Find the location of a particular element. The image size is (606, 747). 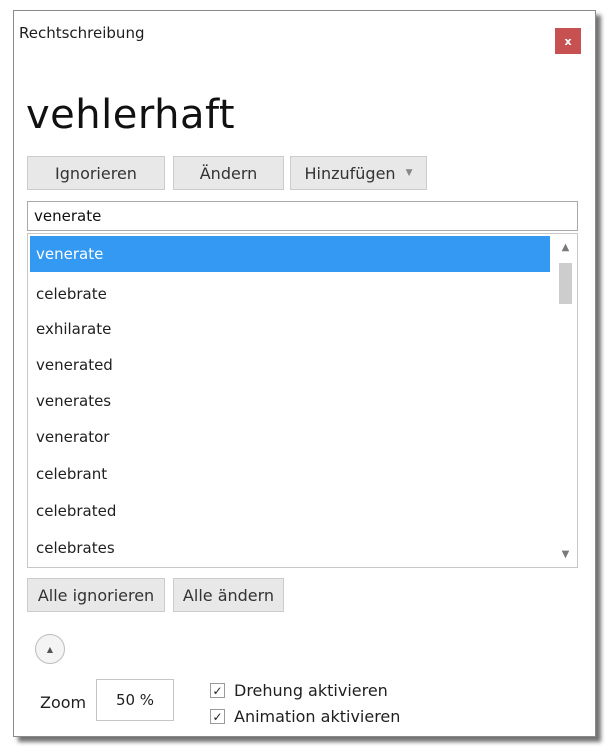

ignore-button: Ignorieren is located at coordinates (96, 173).